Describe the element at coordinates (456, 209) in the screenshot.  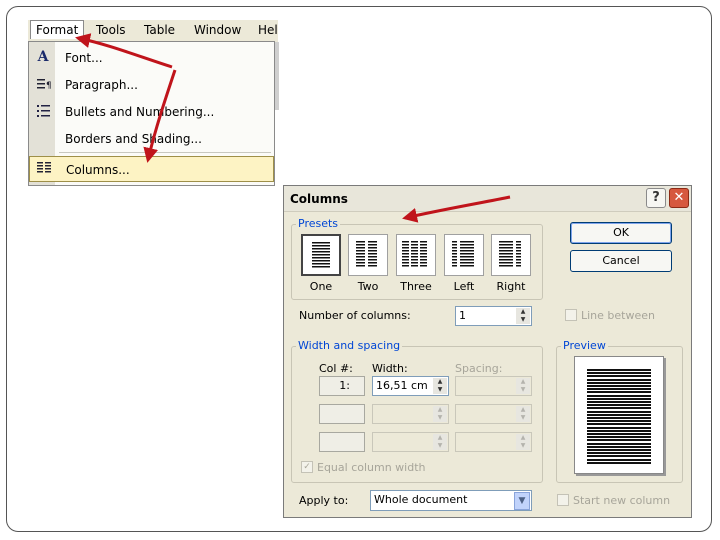
I see `arrow-to-presets` at that location.